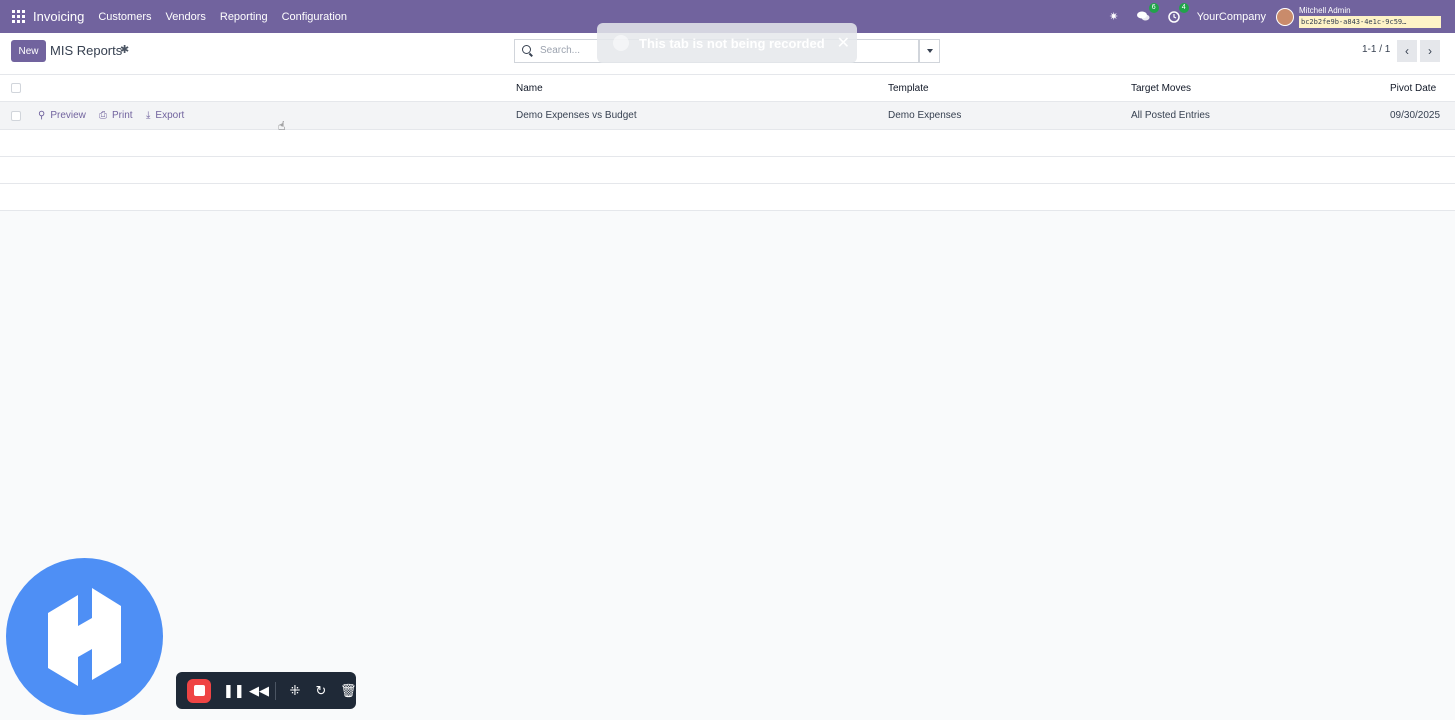 This screenshot has height=720, width=1455. Describe the element at coordinates (348, 691) in the screenshot. I see `trash-icon: 🗑` at that location.